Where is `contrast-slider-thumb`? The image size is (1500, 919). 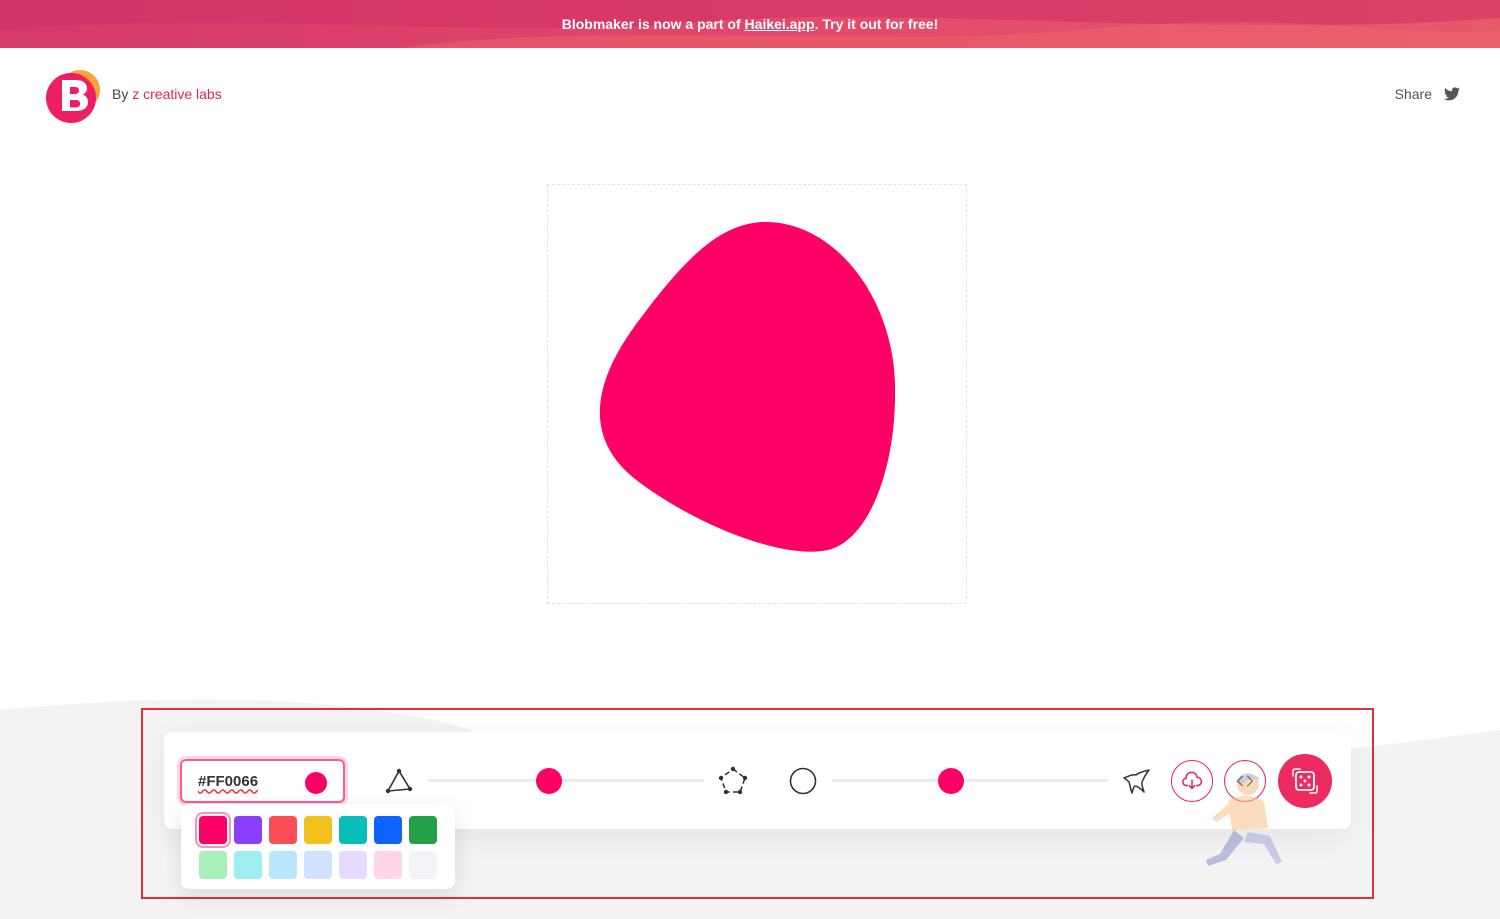 contrast-slider-thumb is located at coordinates (950, 781).